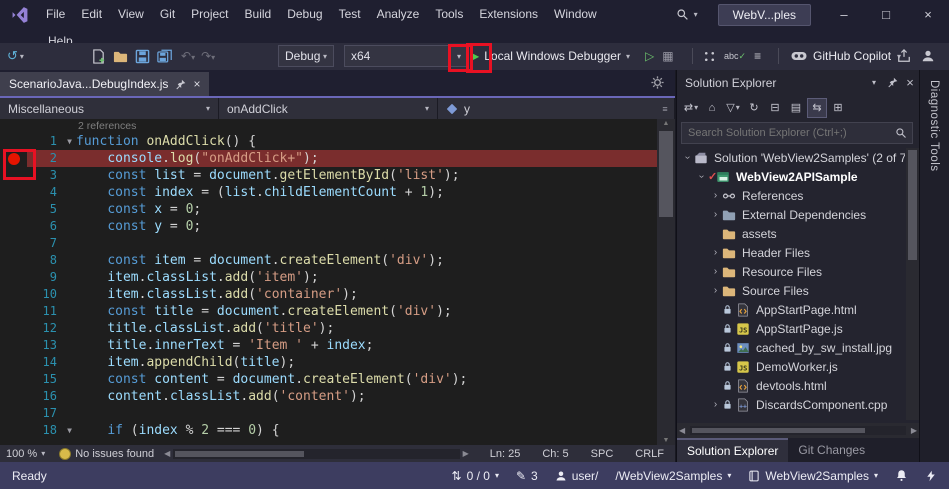 The width and height of the screenshot is (949, 489). What do you see at coordinates (791, 347) in the screenshot?
I see `tree-item-cached-by-sw-install-jpg: cached_by_sw_install.jpg` at bounding box center [791, 347].